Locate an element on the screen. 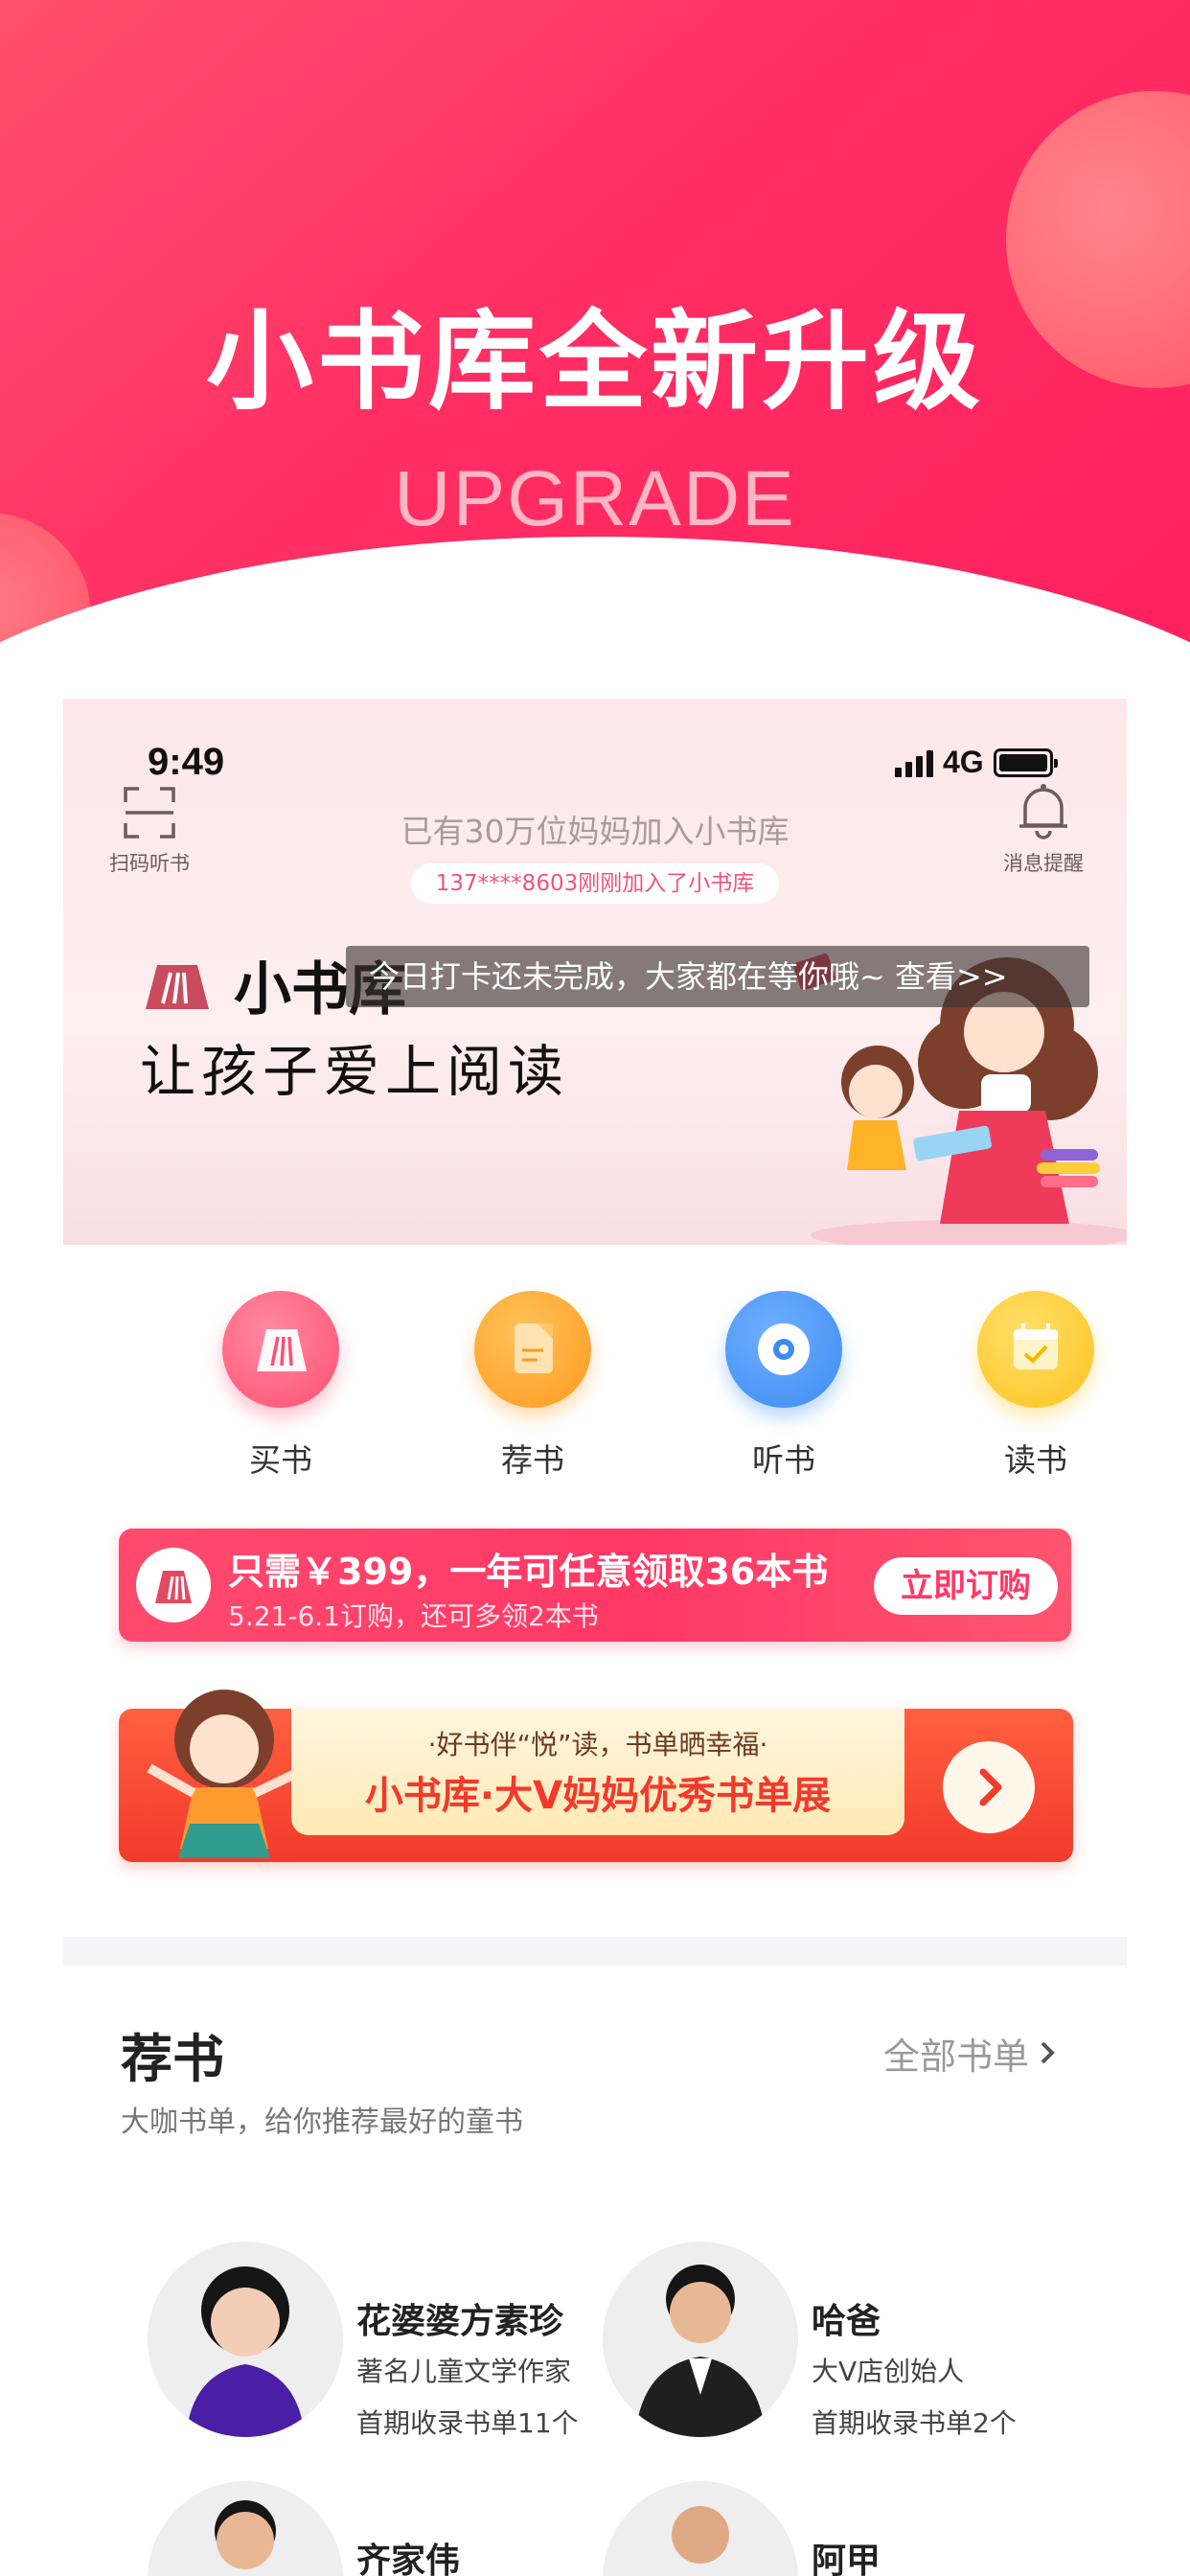 The width and height of the screenshot is (1190, 2576). all-booklists-link: 全部书单 is located at coordinates (969, 2053).